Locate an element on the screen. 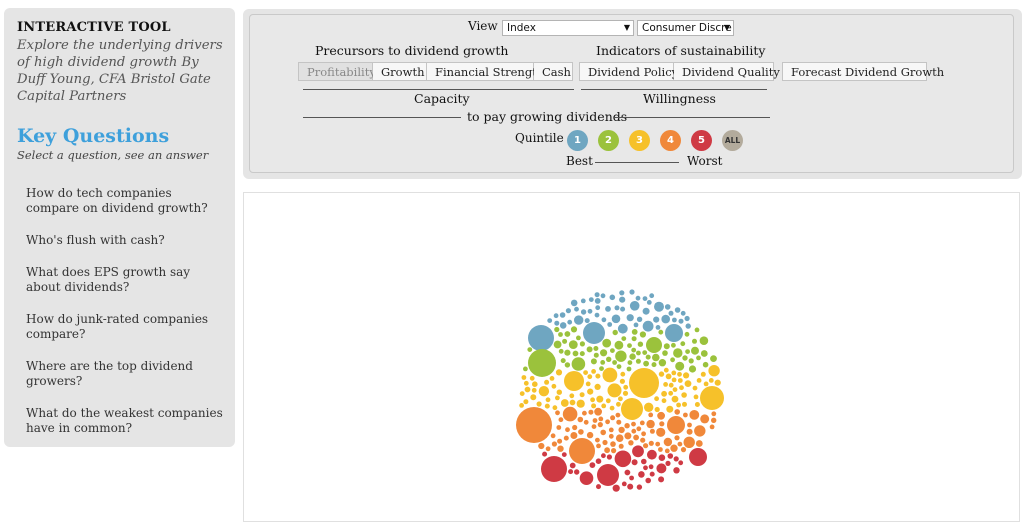  quintile-5-button: 5 is located at coordinates (701, 140).